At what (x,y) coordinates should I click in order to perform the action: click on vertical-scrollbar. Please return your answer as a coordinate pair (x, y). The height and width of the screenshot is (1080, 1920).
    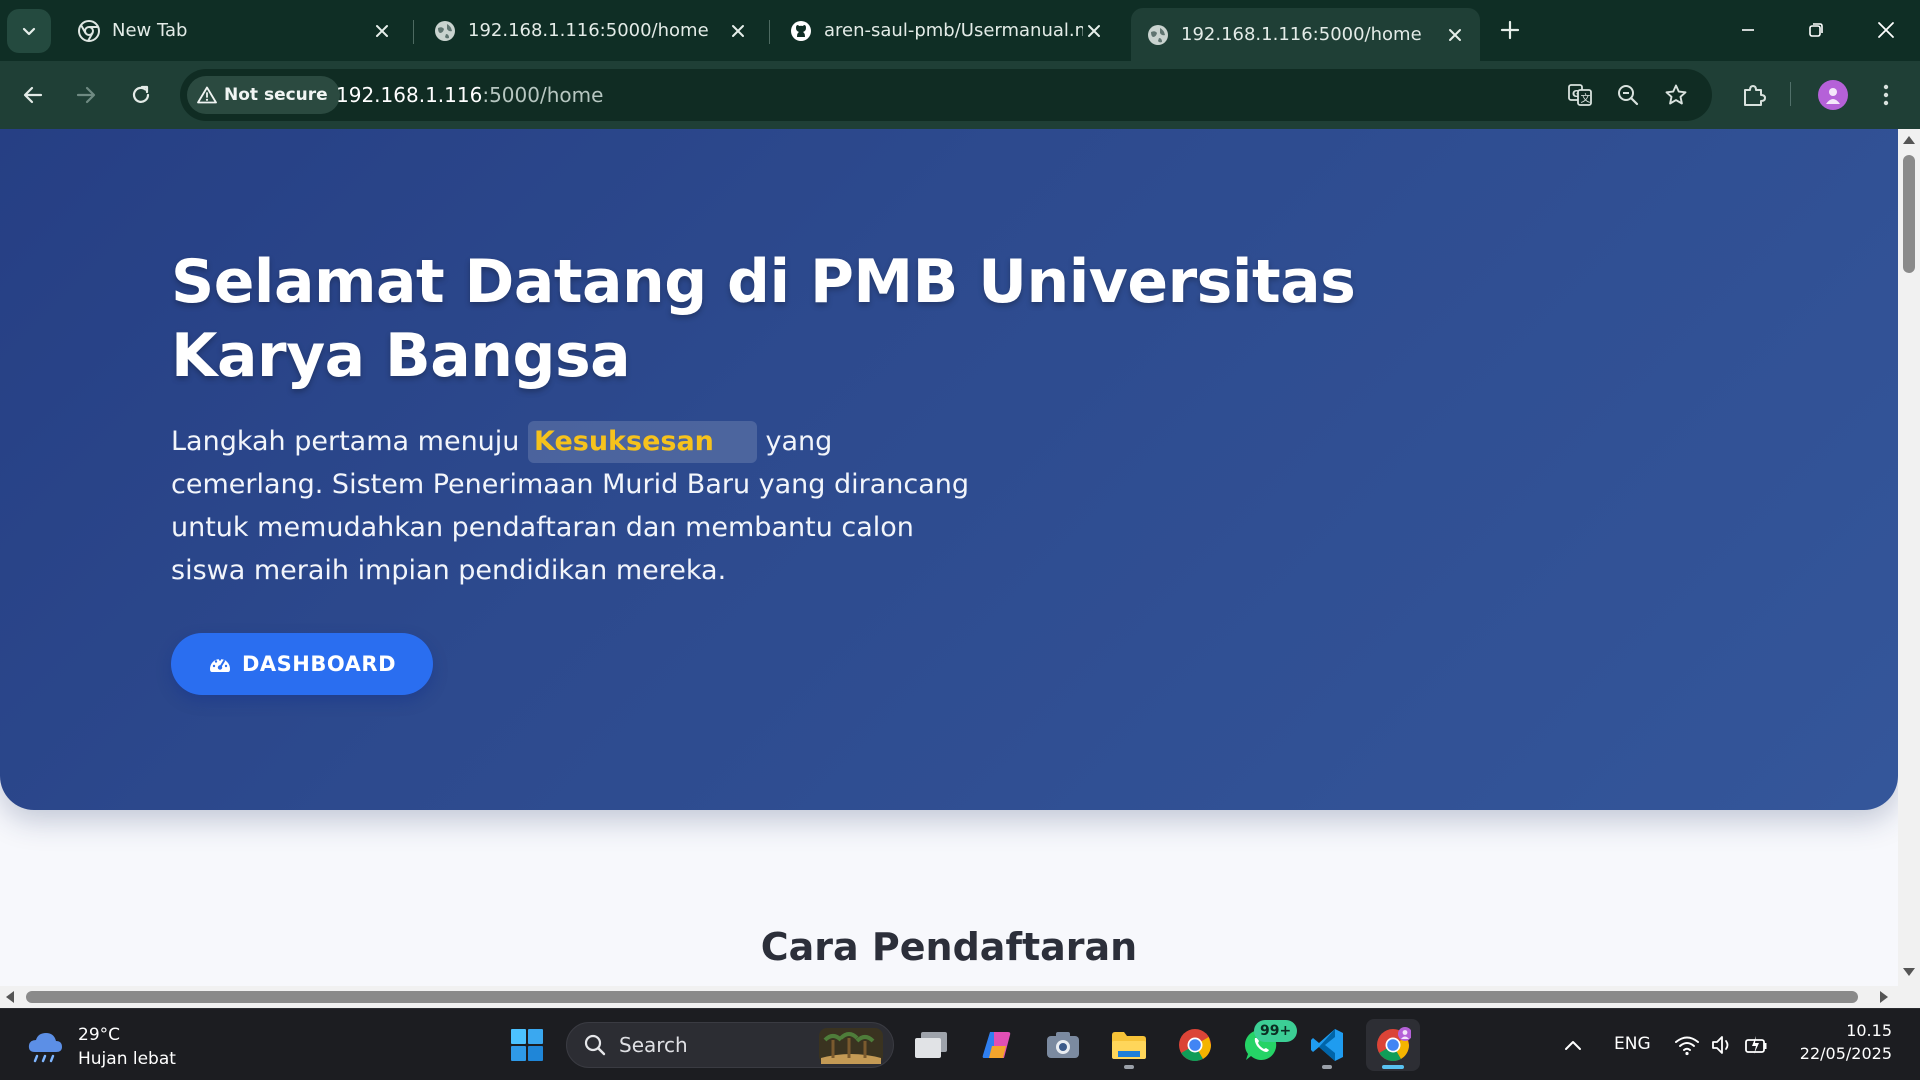
    Looking at the image, I should click on (1909, 557).